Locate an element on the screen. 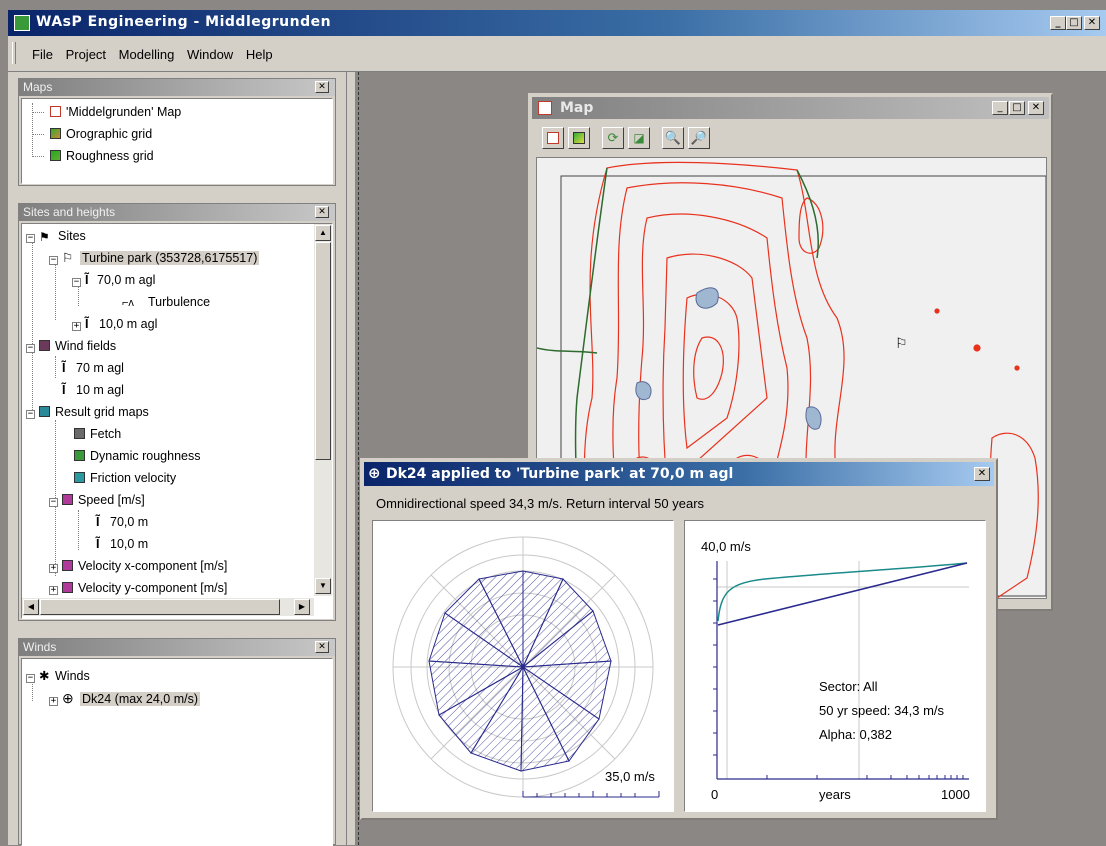  tree-item-fetch: Fetch is located at coordinates (97, 434).